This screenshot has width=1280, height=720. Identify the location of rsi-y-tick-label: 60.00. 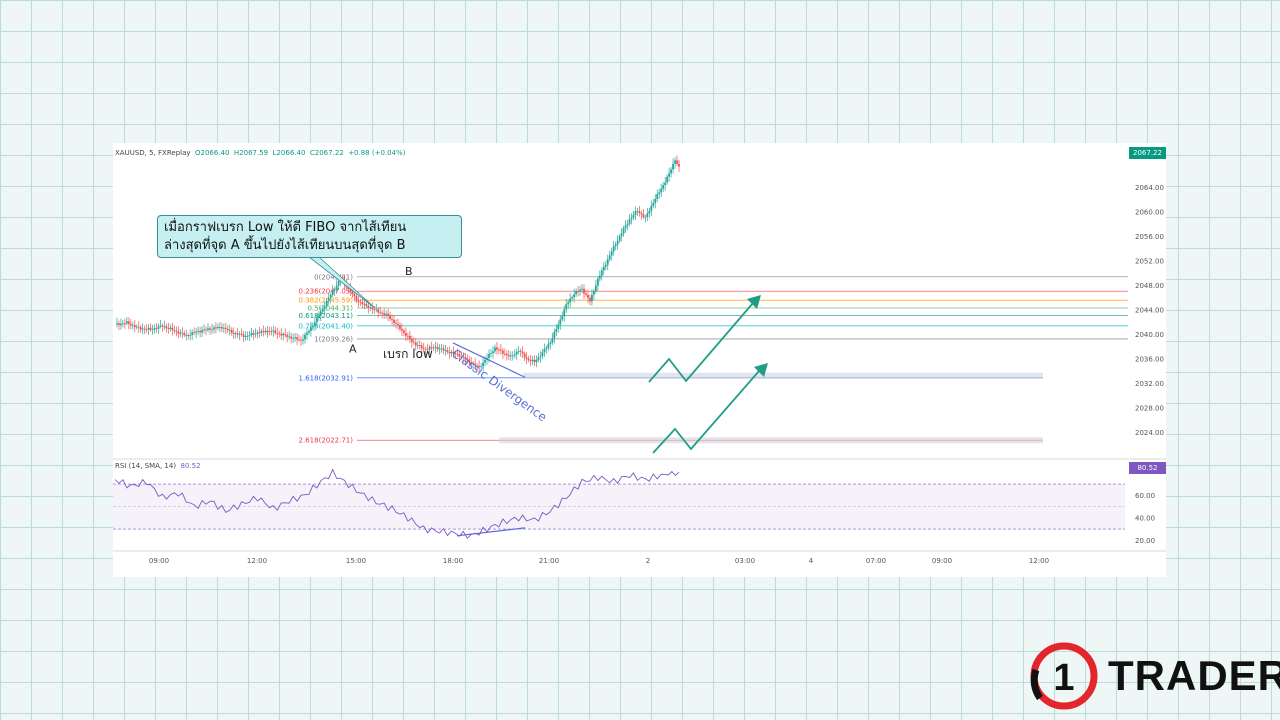
(1145, 496).